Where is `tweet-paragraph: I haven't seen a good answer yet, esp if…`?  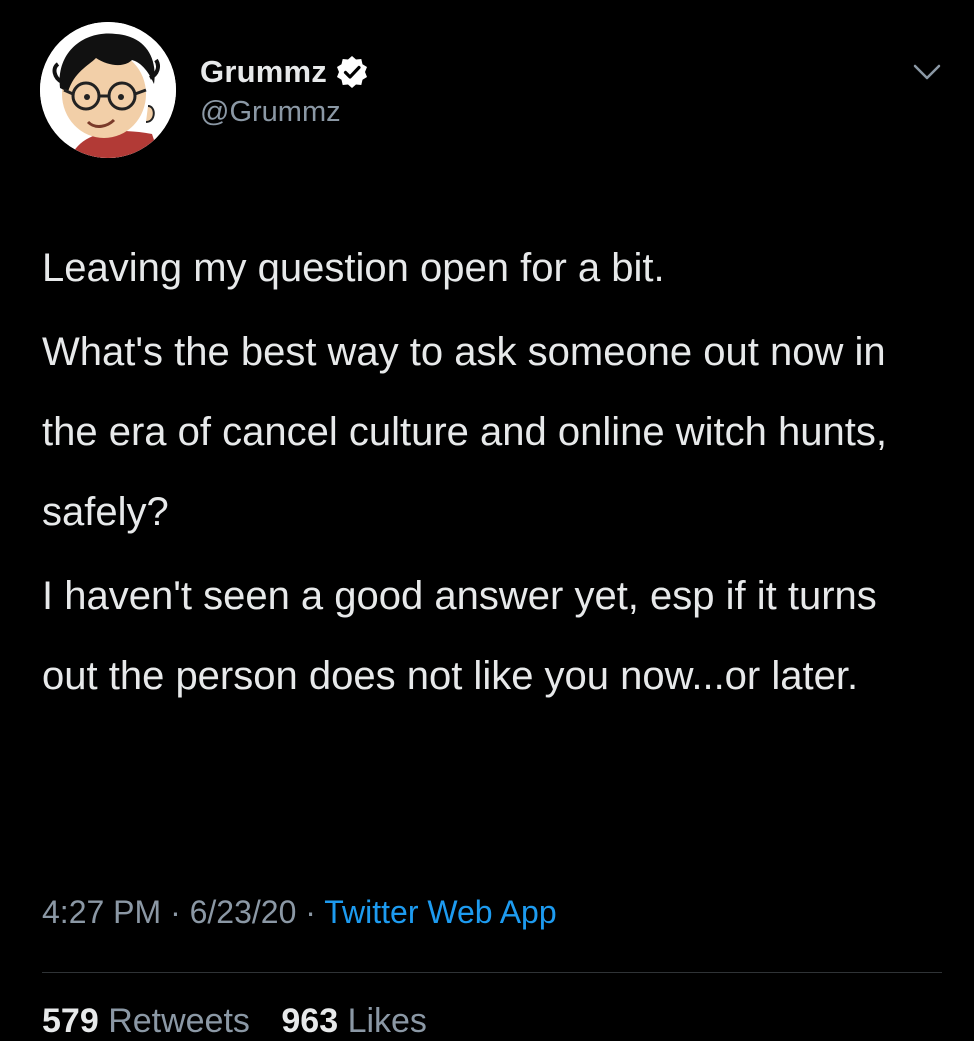 tweet-paragraph: I haven't seen a good answer yet, esp if… is located at coordinates (459, 636).